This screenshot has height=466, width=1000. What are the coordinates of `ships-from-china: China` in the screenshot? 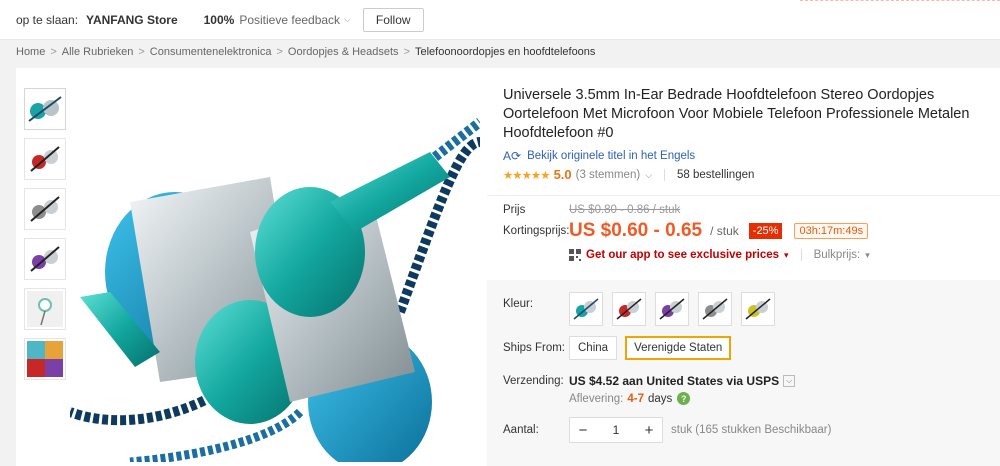 It's located at (593, 348).